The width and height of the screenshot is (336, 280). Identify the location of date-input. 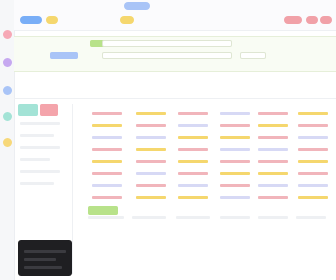
(253, 55).